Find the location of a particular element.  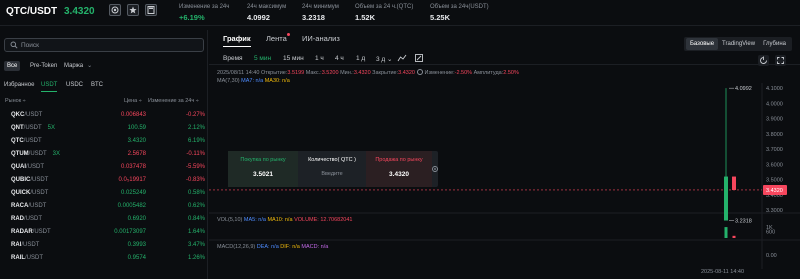

stat-low-24h: 24ч минимум 3.2318 is located at coordinates (320, 13).